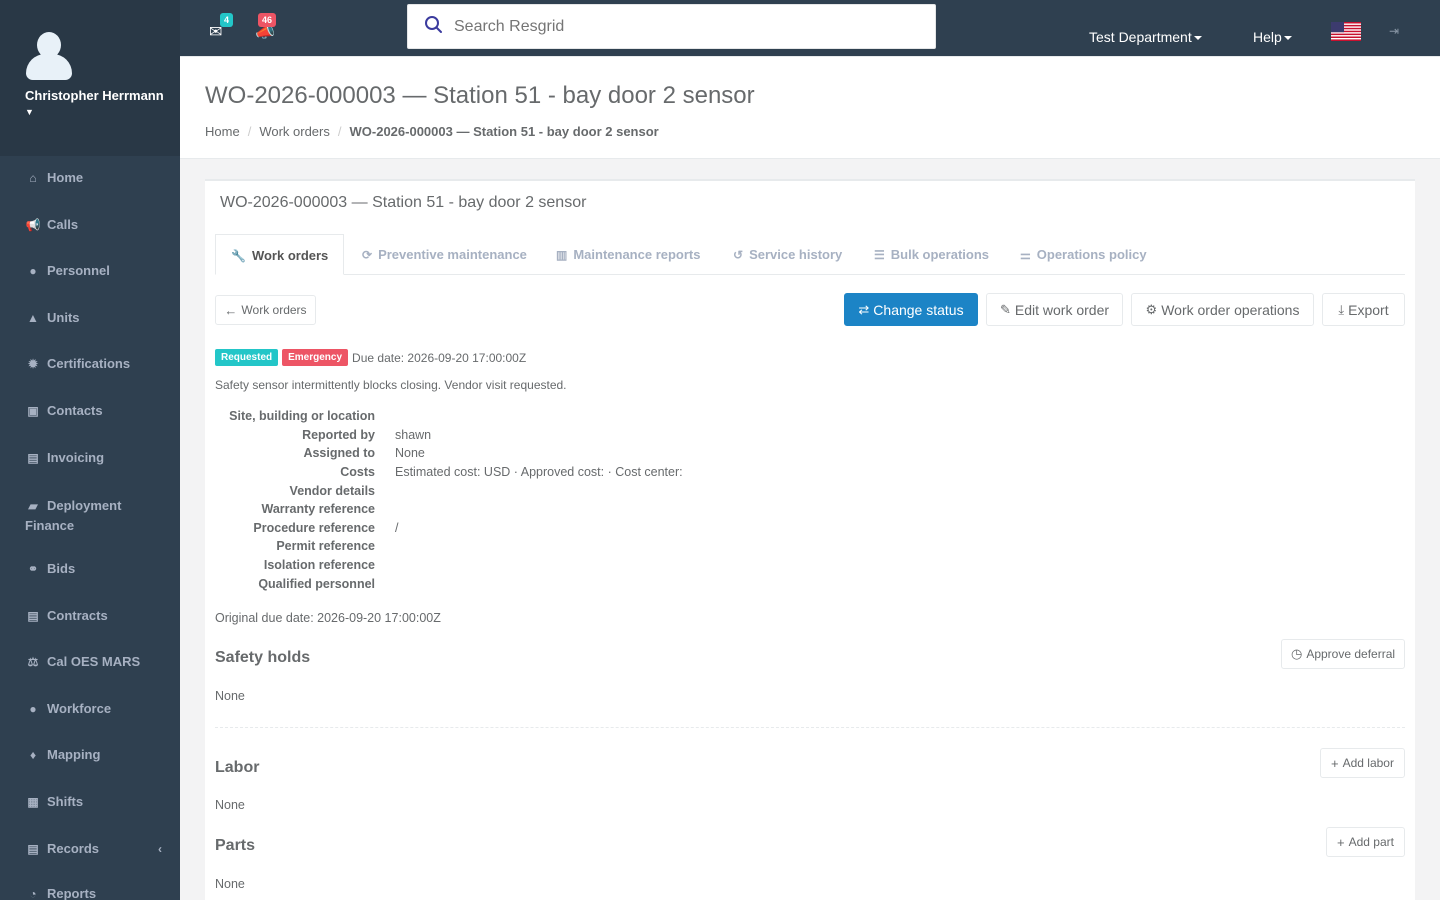 This screenshot has height=900, width=1440. What do you see at coordinates (1083, 254) in the screenshot?
I see `tab-operations-policy: ⚌ Operations policy` at bounding box center [1083, 254].